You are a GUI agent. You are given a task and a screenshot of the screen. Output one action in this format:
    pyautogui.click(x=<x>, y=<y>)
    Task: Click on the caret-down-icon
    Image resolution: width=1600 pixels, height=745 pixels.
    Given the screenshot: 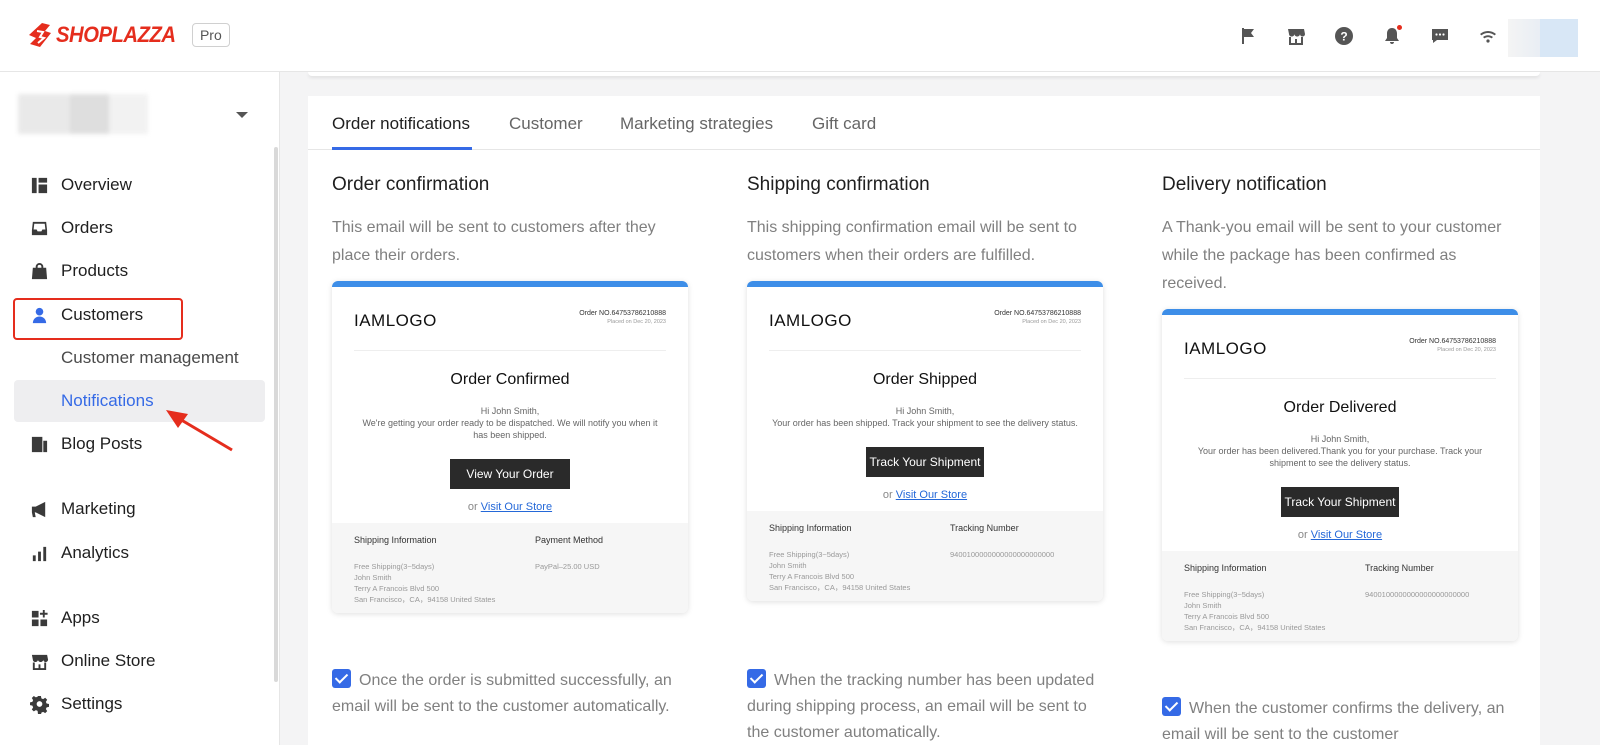 What is the action you would take?
    pyautogui.click(x=242, y=115)
    